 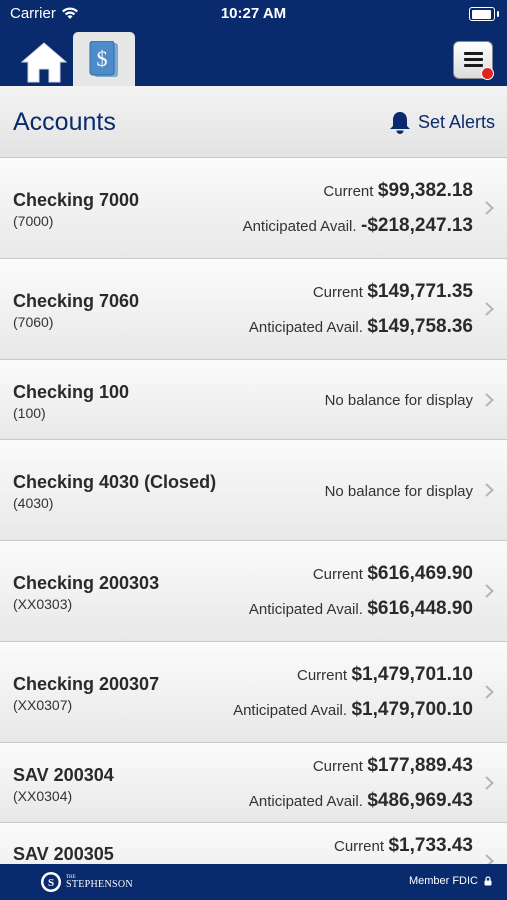 What do you see at coordinates (430, 845) in the screenshot?
I see `current-value: $1,733.43` at bounding box center [430, 845].